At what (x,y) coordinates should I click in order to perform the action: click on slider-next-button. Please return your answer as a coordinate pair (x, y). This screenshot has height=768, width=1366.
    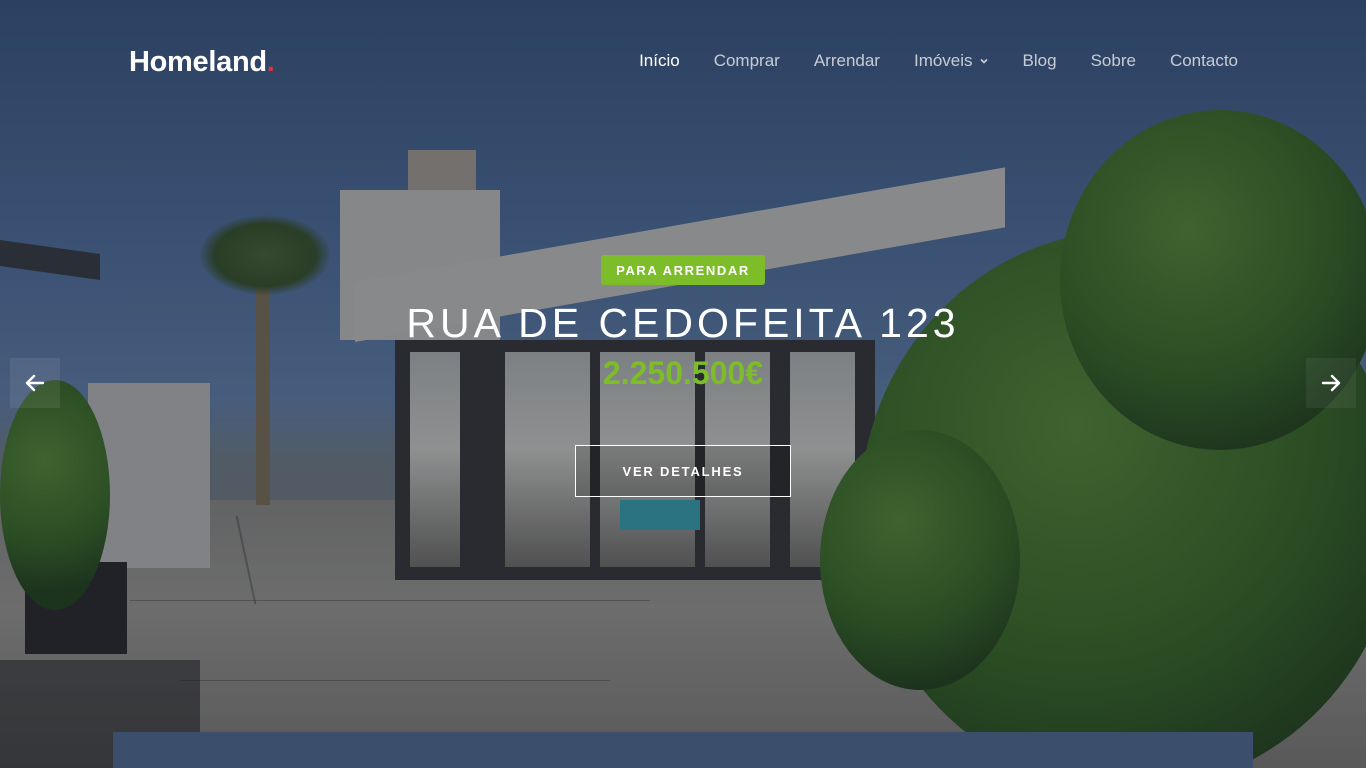
    Looking at the image, I should click on (1331, 383).